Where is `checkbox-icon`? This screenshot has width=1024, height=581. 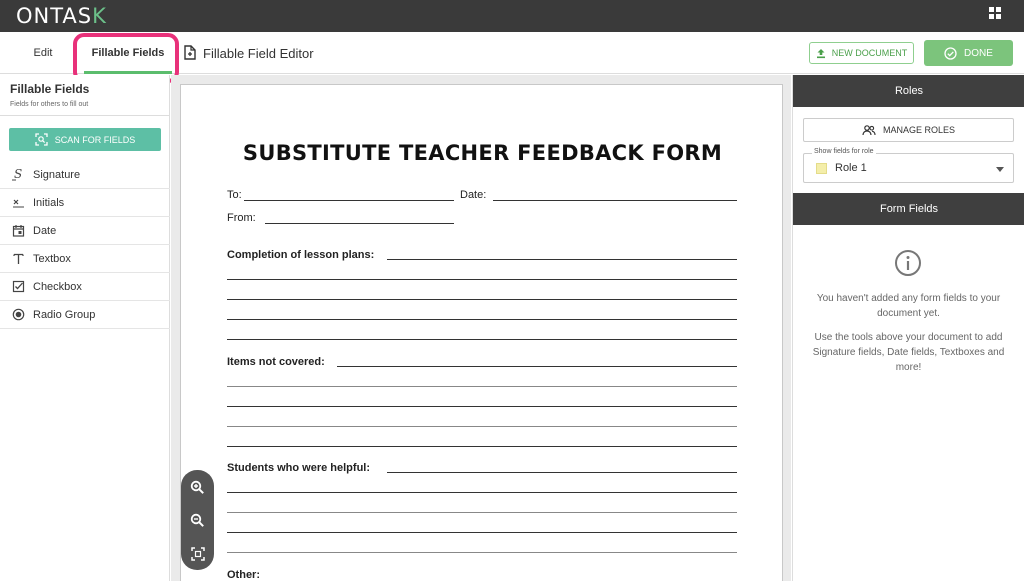
checkbox-icon is located at coordinates (18, 286).